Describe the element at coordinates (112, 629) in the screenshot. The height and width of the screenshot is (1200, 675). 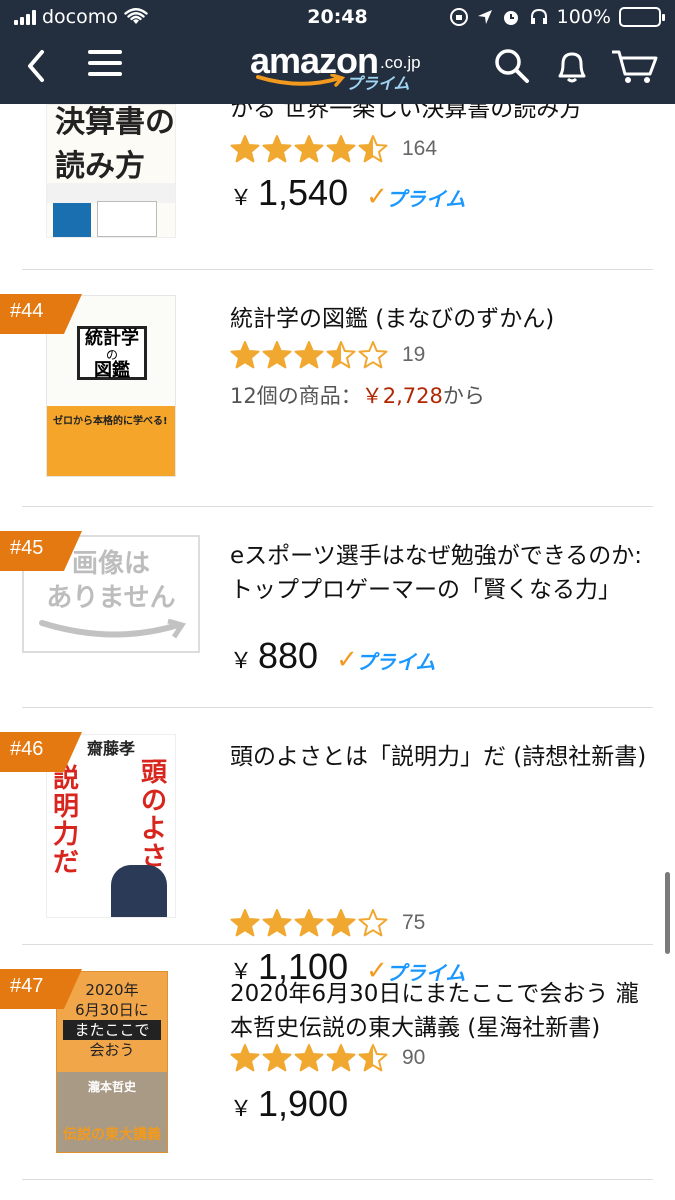
I see `amazon-smile-icon` at that location.